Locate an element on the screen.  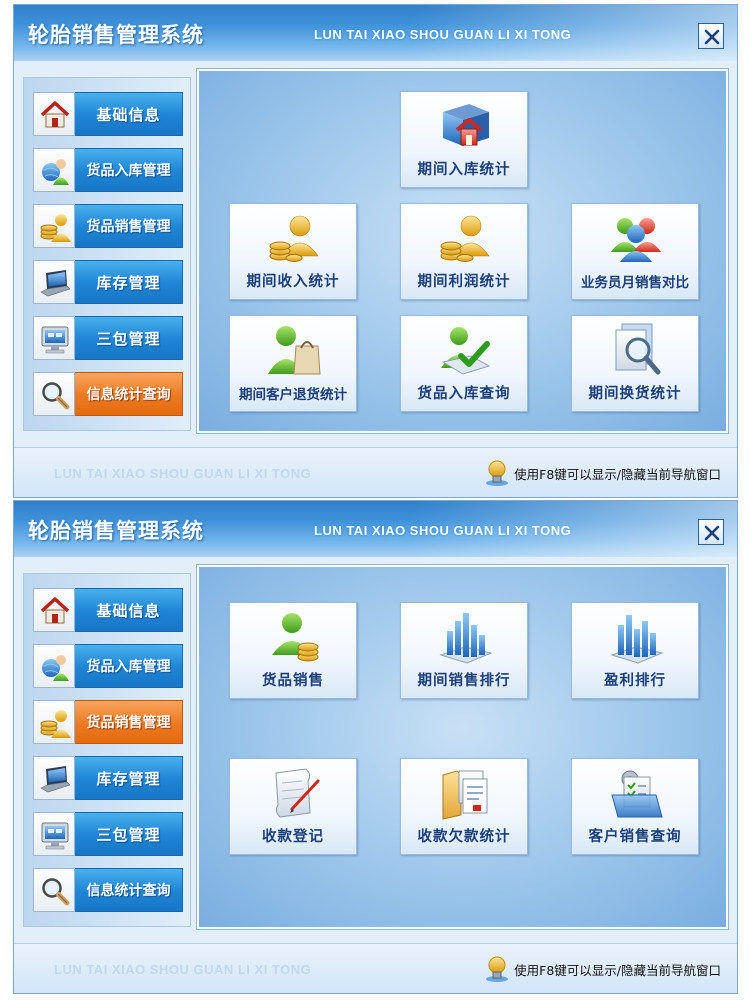
tile-period-customer-return-stats: 期间客户退货统计 is located at coordinates (293, 363).